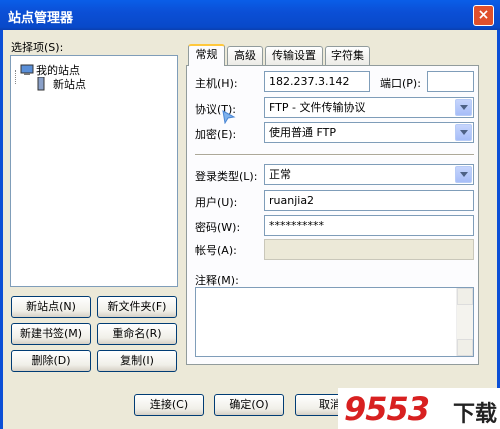 The width and height of the screenshot is (500, 429). What do you see at coordinates (15, 77) in the screenshot?
I see `tree-line` at bounding box center [15, 77].